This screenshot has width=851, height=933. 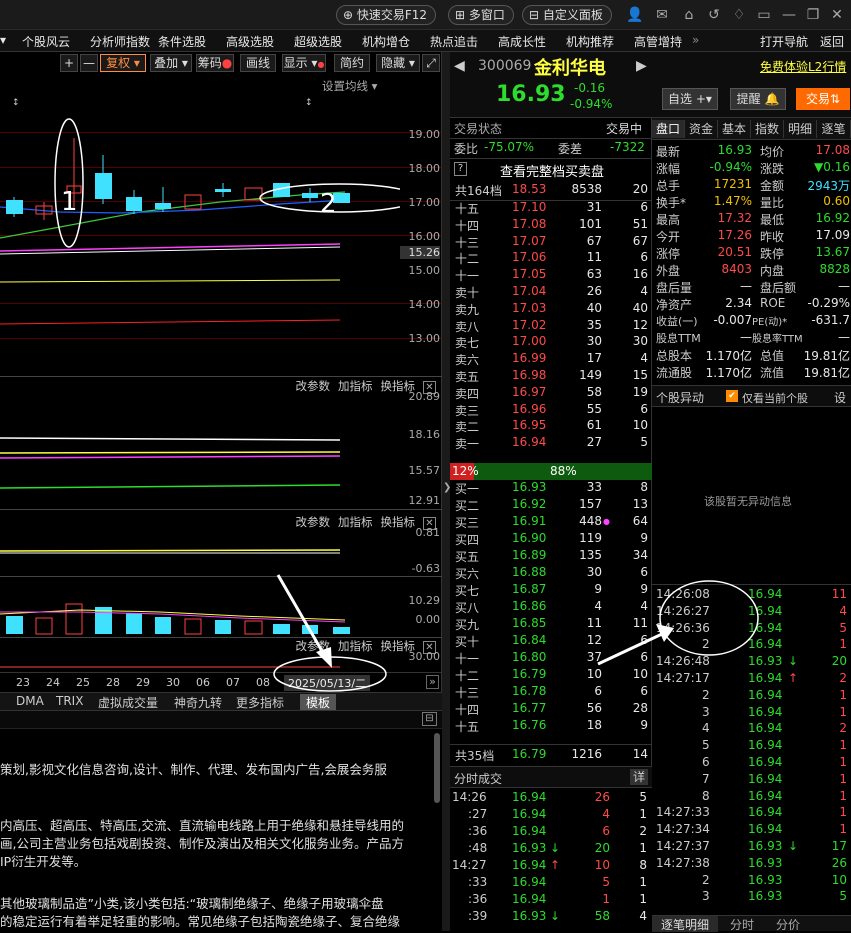 I want to click on trade-row: 5 16.94 1, so click(x=749, y=746).